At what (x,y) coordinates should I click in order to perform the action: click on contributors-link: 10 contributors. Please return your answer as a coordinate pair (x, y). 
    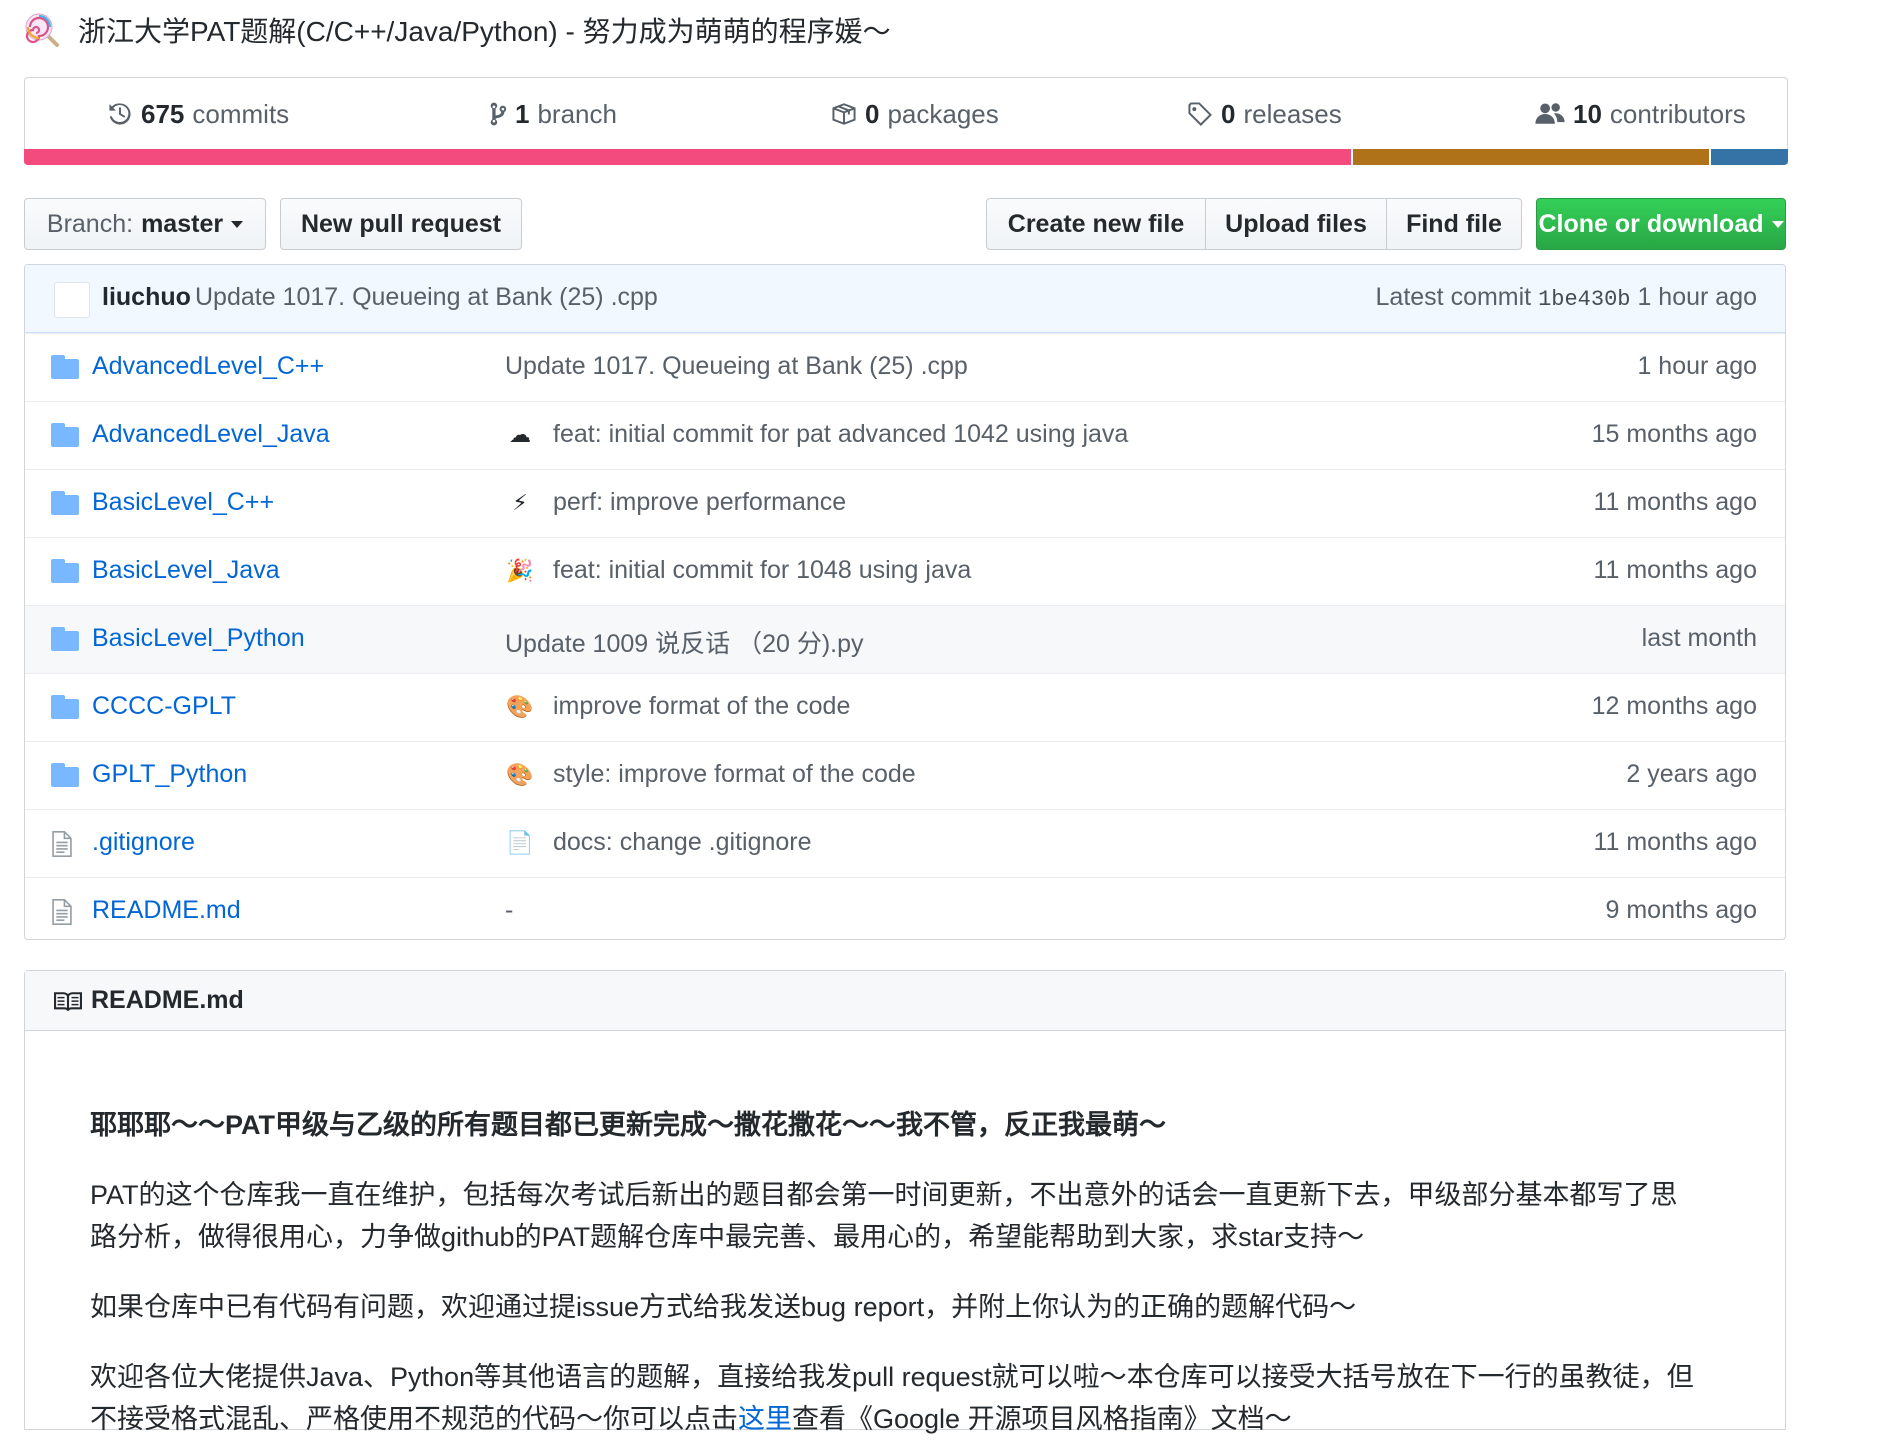
    Looking at the image, I should click on (1640, 114).